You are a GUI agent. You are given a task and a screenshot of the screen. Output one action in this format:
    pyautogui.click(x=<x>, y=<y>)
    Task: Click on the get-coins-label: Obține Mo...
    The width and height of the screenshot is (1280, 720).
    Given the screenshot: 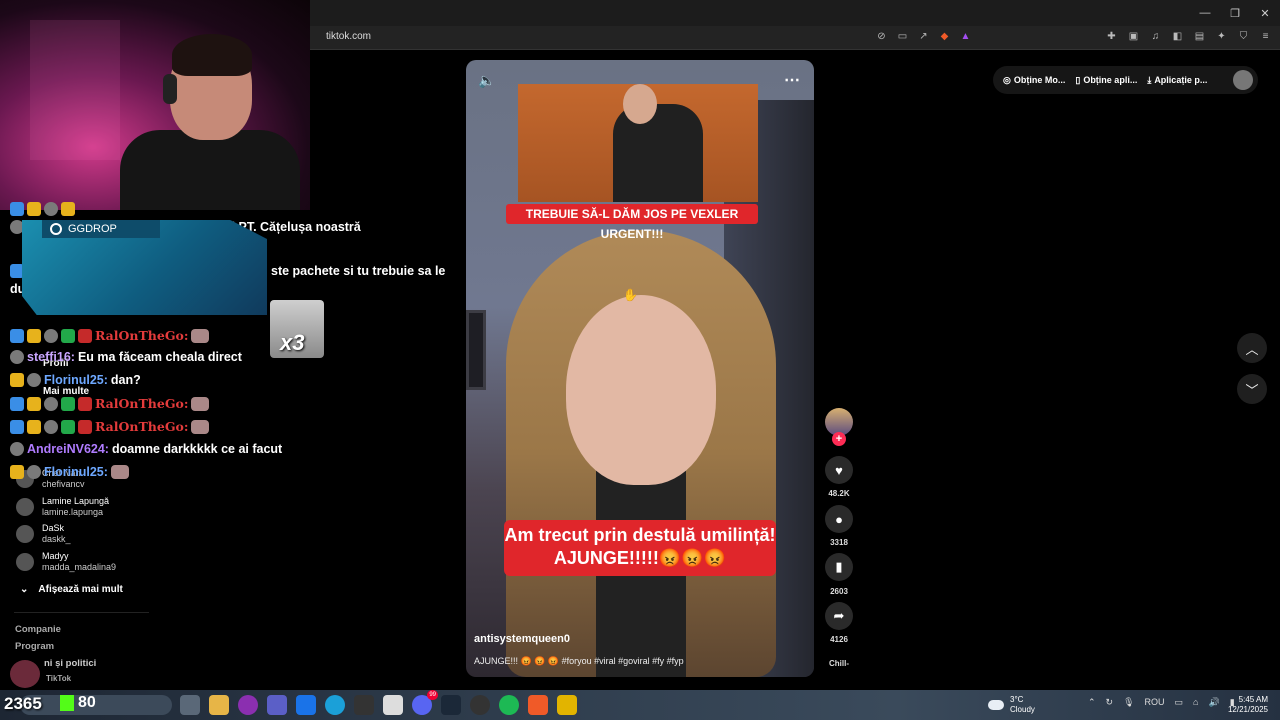 What is the action you would take?
    pyautogui.click(x=1039, y=80)
    